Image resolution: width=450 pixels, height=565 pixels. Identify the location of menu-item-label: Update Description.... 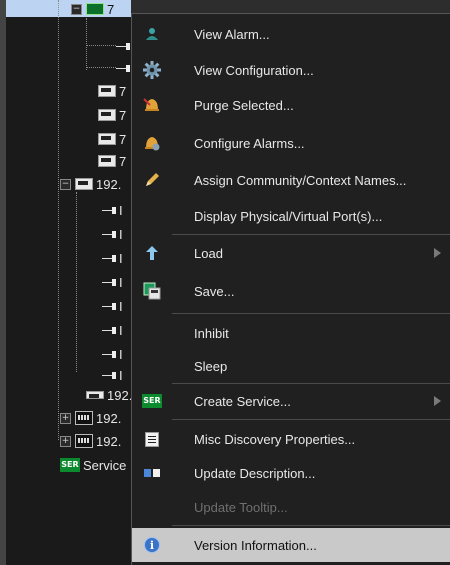
(255, 473).